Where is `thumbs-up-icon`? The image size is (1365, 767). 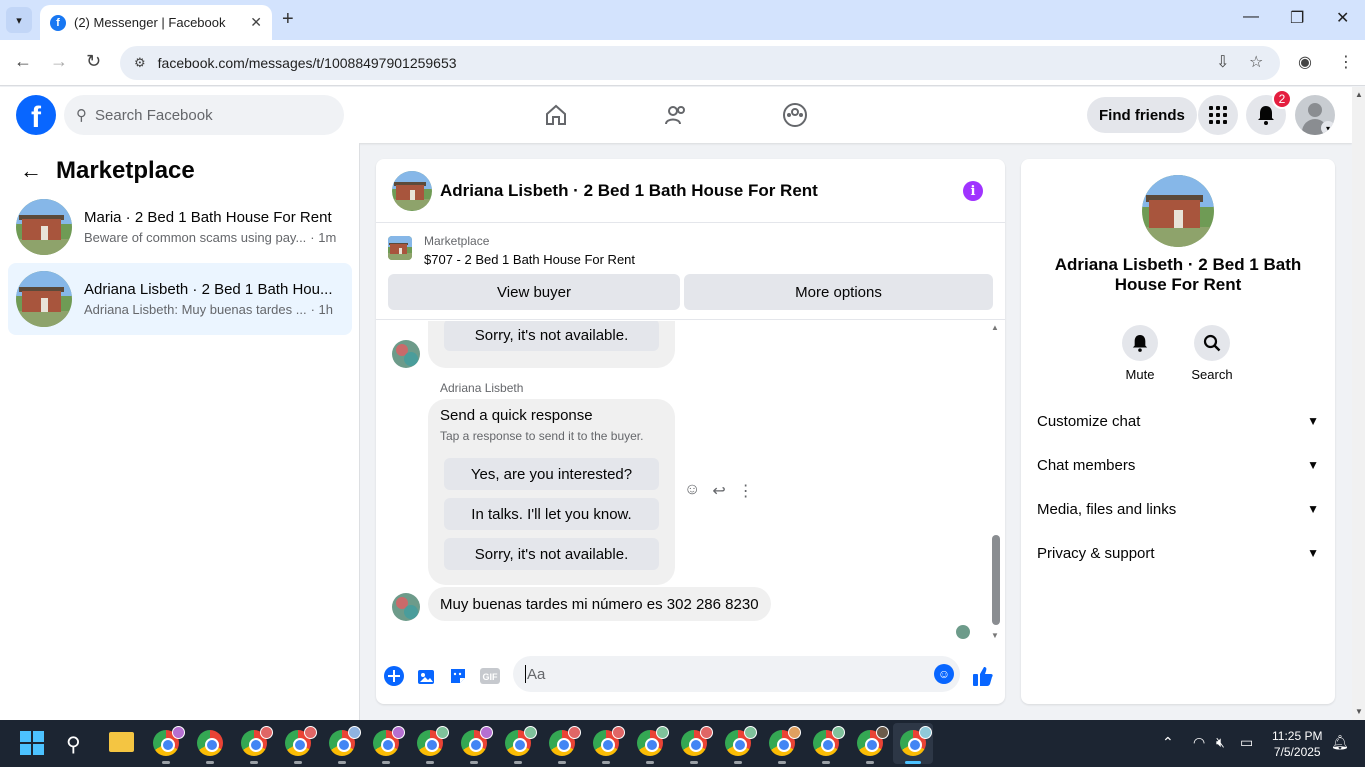
thumbs-up-icon is located at coordinates (983, 676).